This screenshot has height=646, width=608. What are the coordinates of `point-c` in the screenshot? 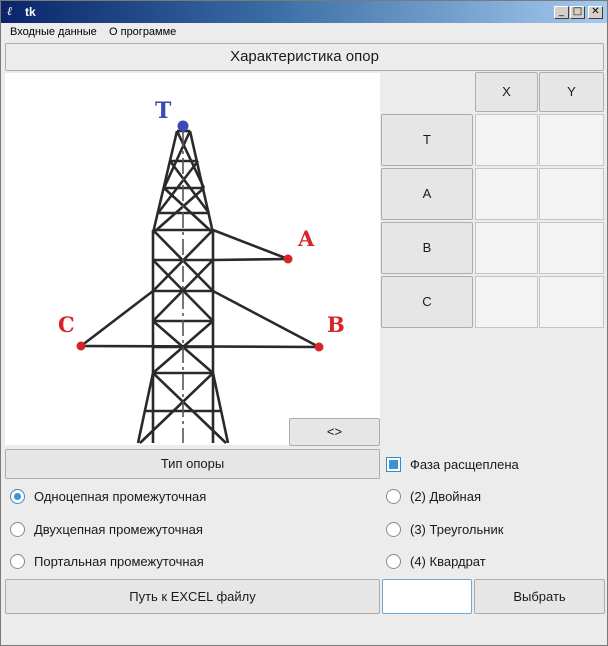 It's located at (81, 346).